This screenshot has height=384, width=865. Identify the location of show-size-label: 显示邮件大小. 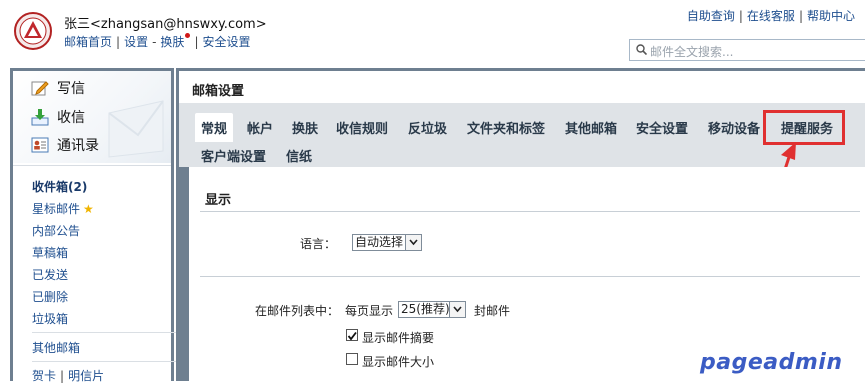
(398, 362).